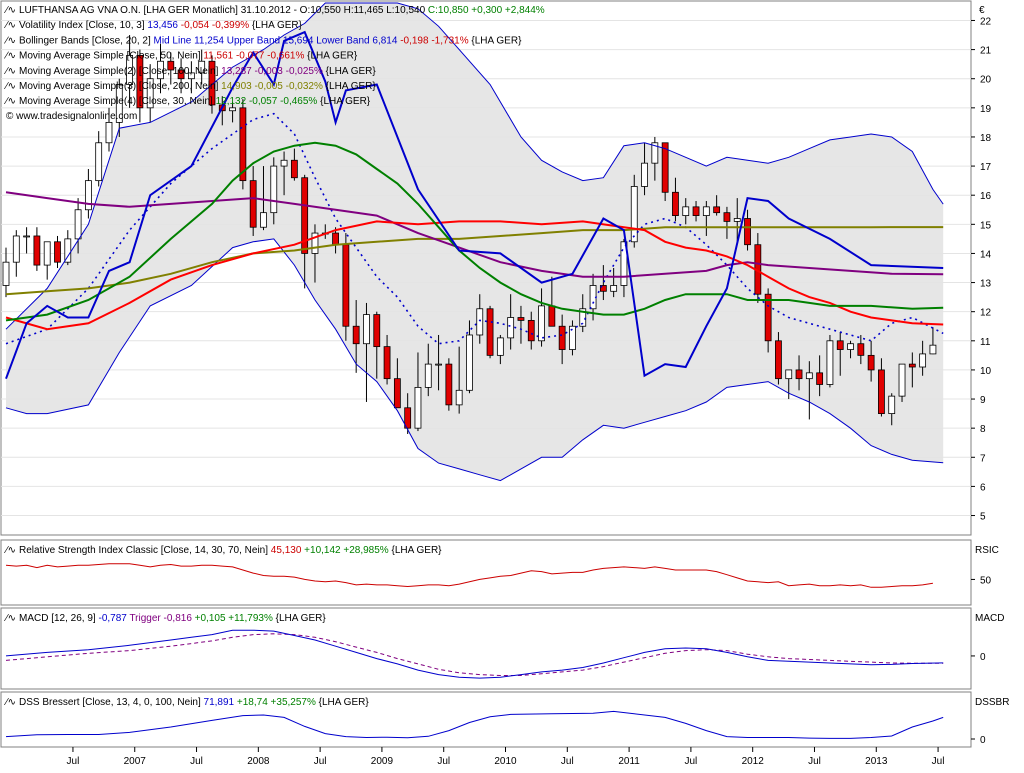 The image size is (1024, 773). What do you see at coordinates (273, 71) in the screenshot?
I see `legend-part: 13,287 -0,003 -0,025%` at bounding box center [273, 71].